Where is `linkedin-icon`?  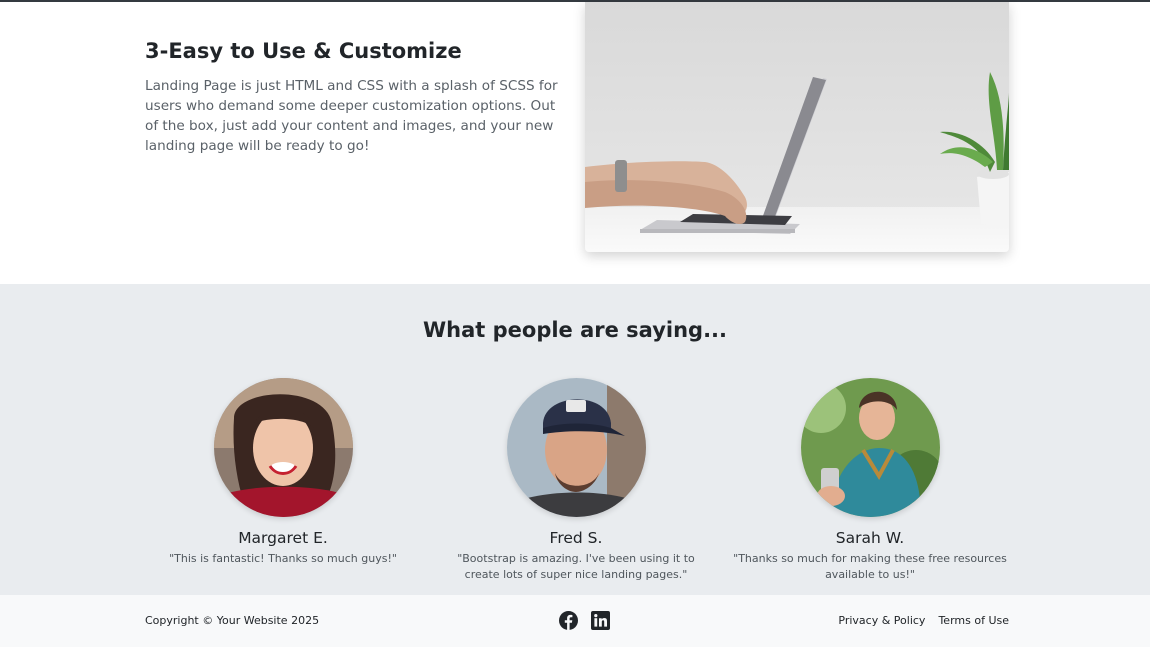
linkedin-icon is located at coordinates (600, 620).